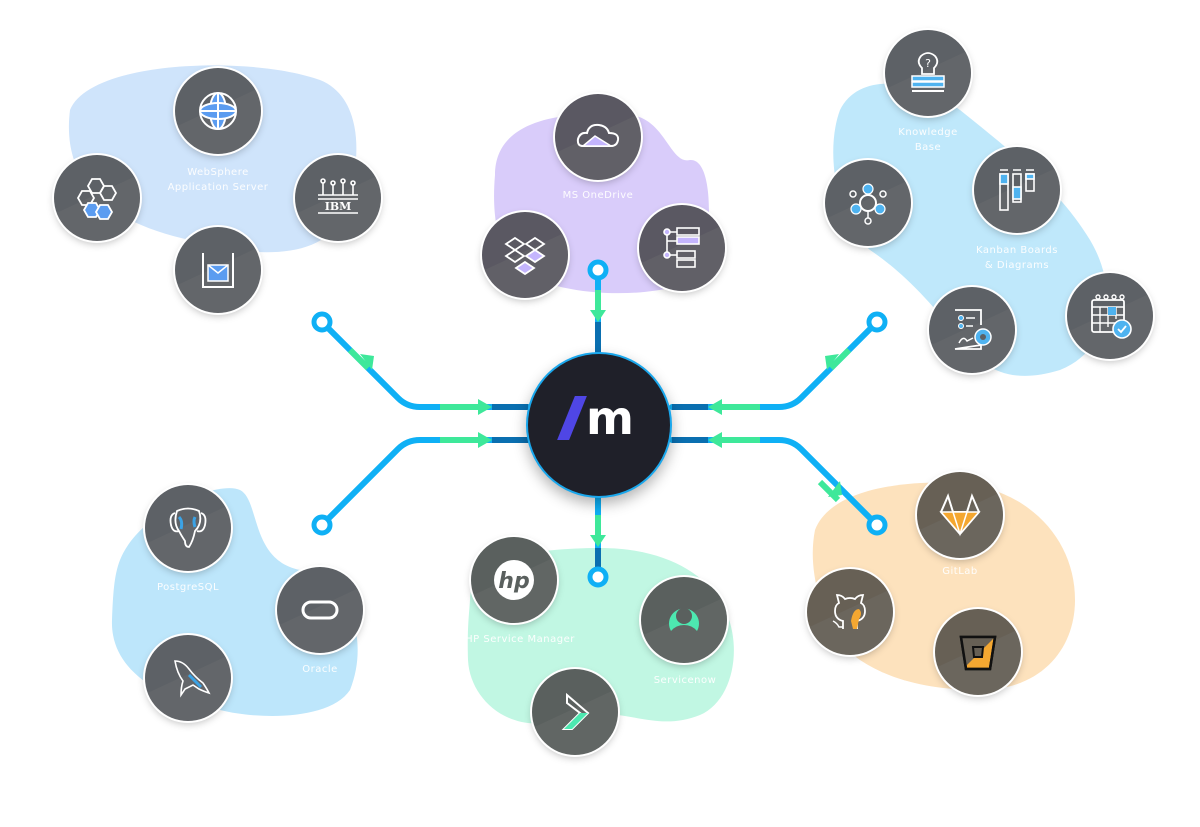  I want to click on tree-icon, so click(681, 247).